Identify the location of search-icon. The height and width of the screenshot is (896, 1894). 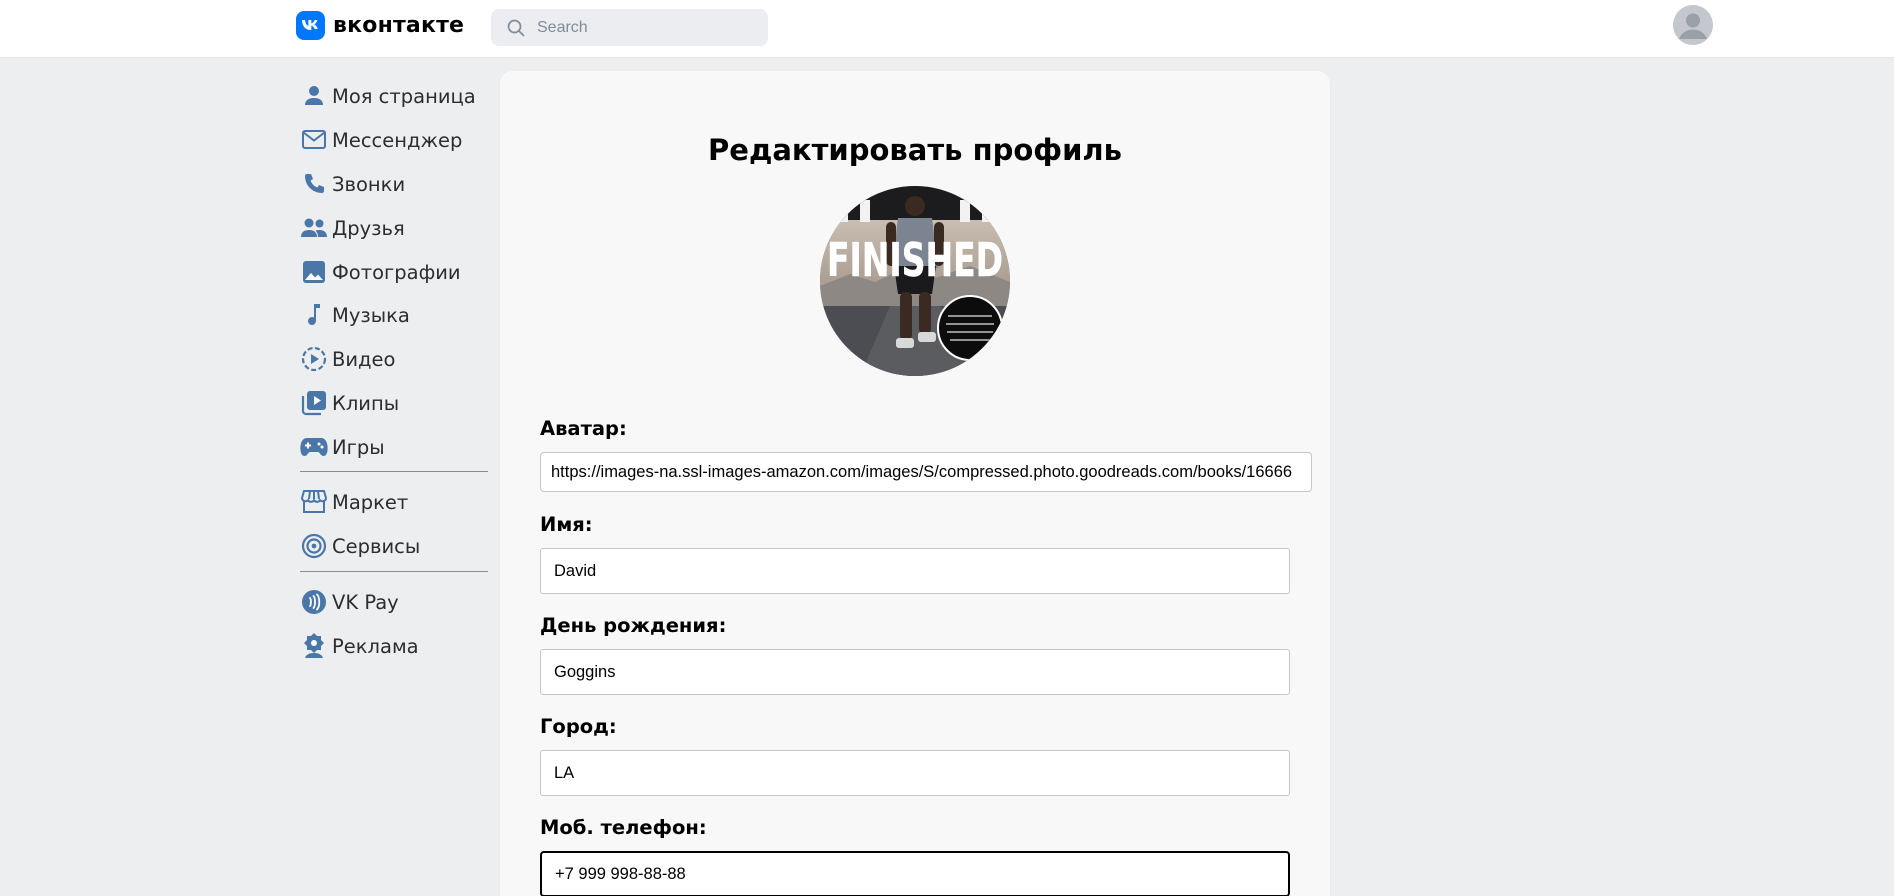
(516, 27).